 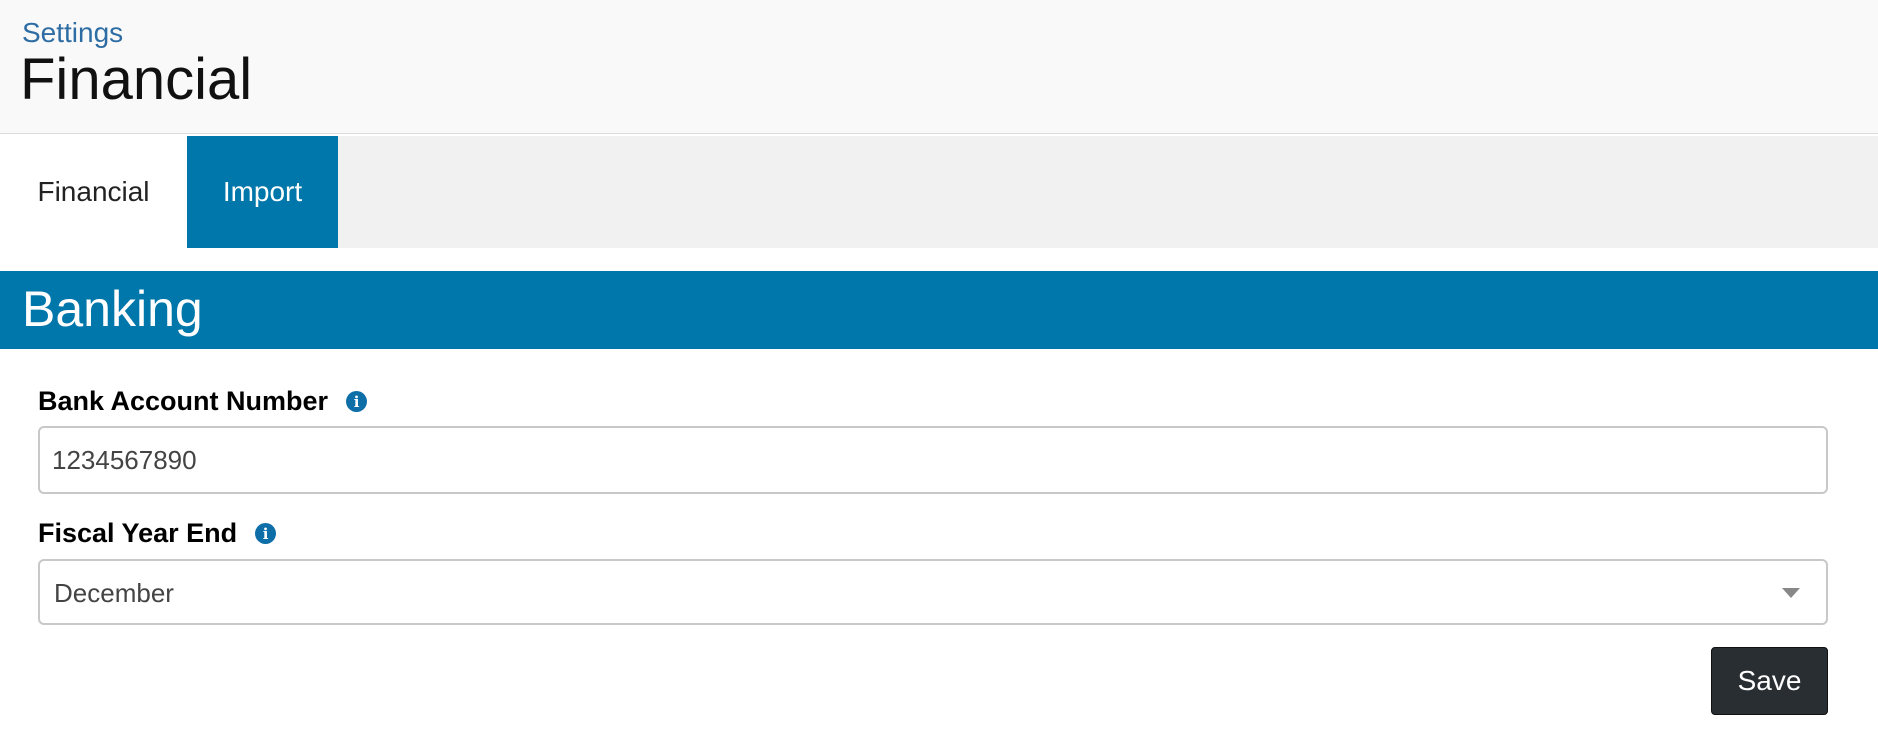 What do you see at coordinates (1791, 593) in the screenshot?
I see `chevron-down-icon` at bounding box center [1791, 593].